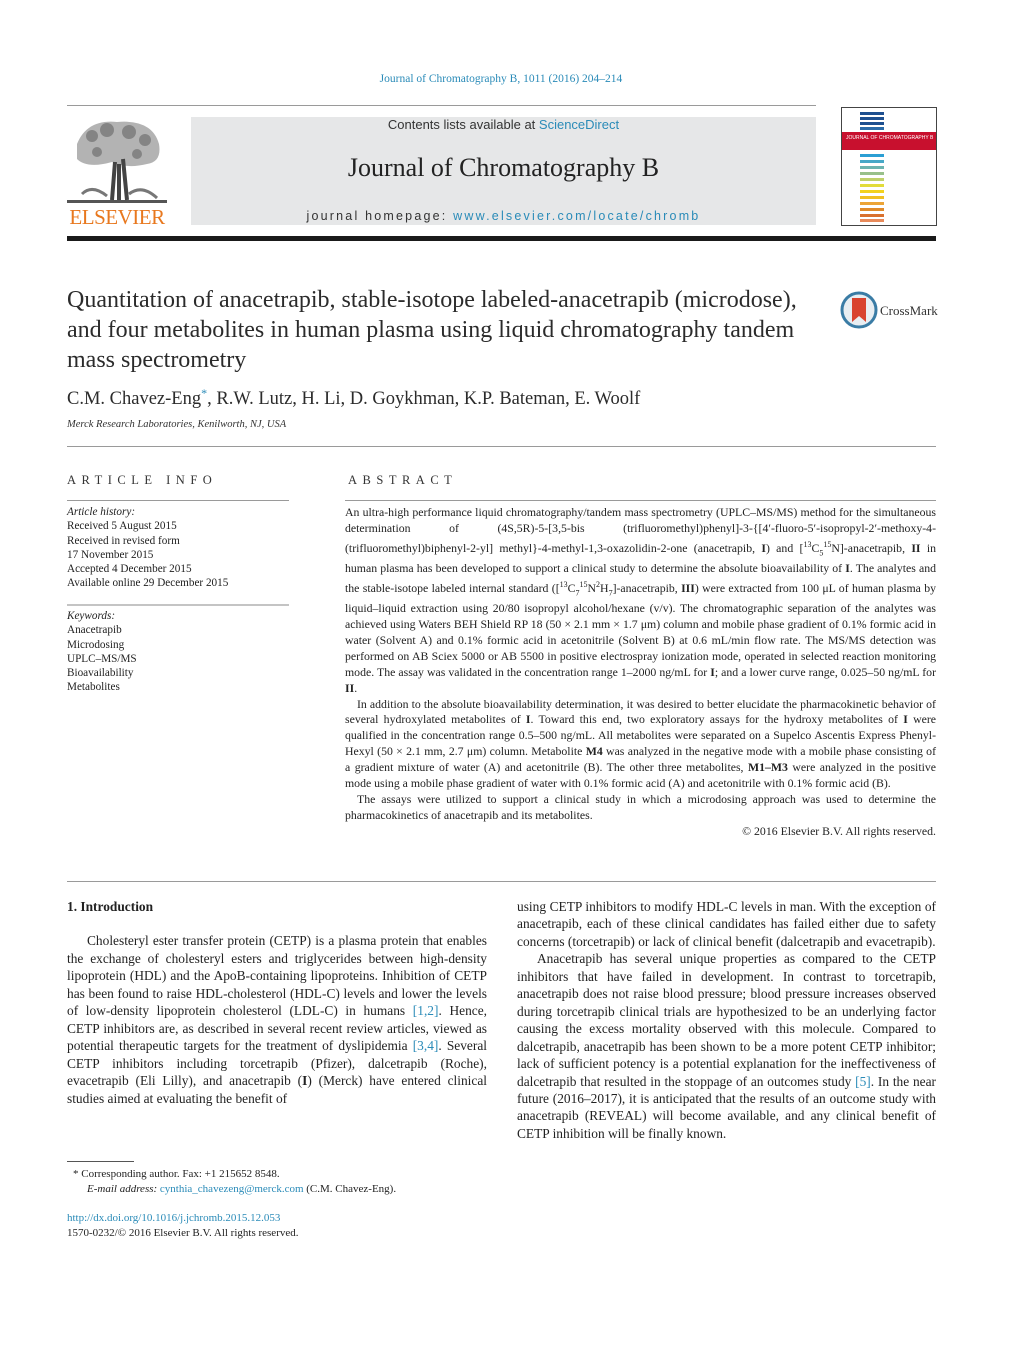 The image size is (1020, 1351). I want to click on reference-link: [1,2], so click(426, 1010).